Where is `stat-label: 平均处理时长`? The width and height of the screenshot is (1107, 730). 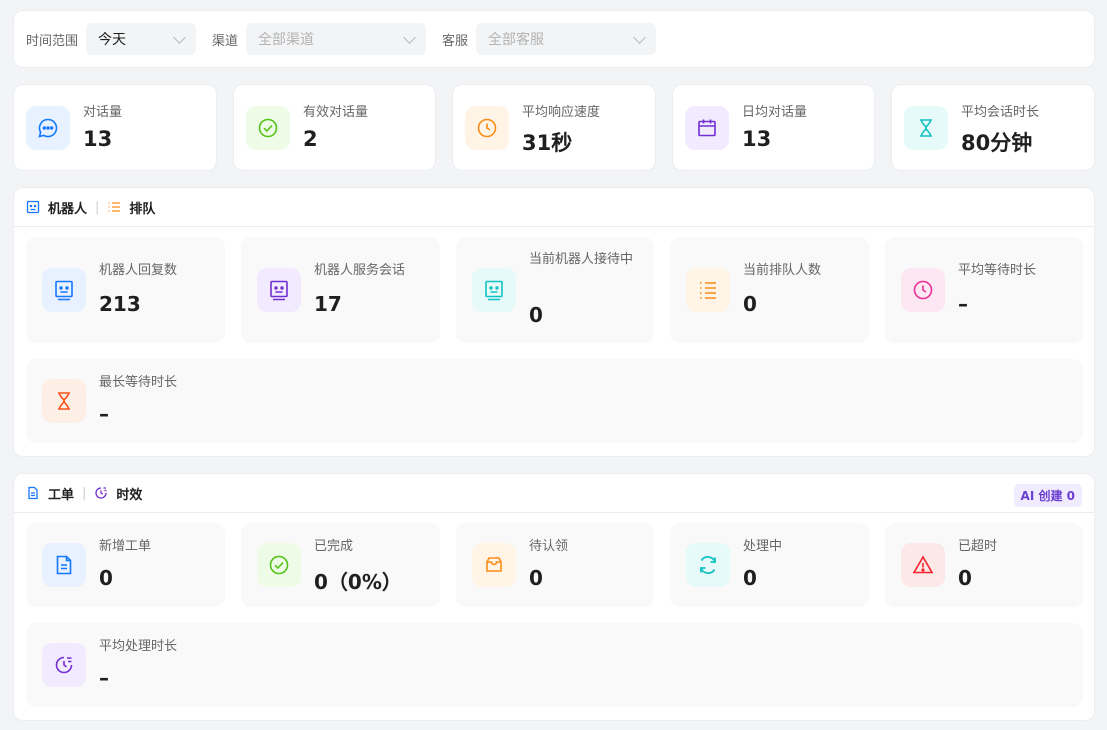 stat-label: 平均处理时长 is located at coordinates (138, 646).